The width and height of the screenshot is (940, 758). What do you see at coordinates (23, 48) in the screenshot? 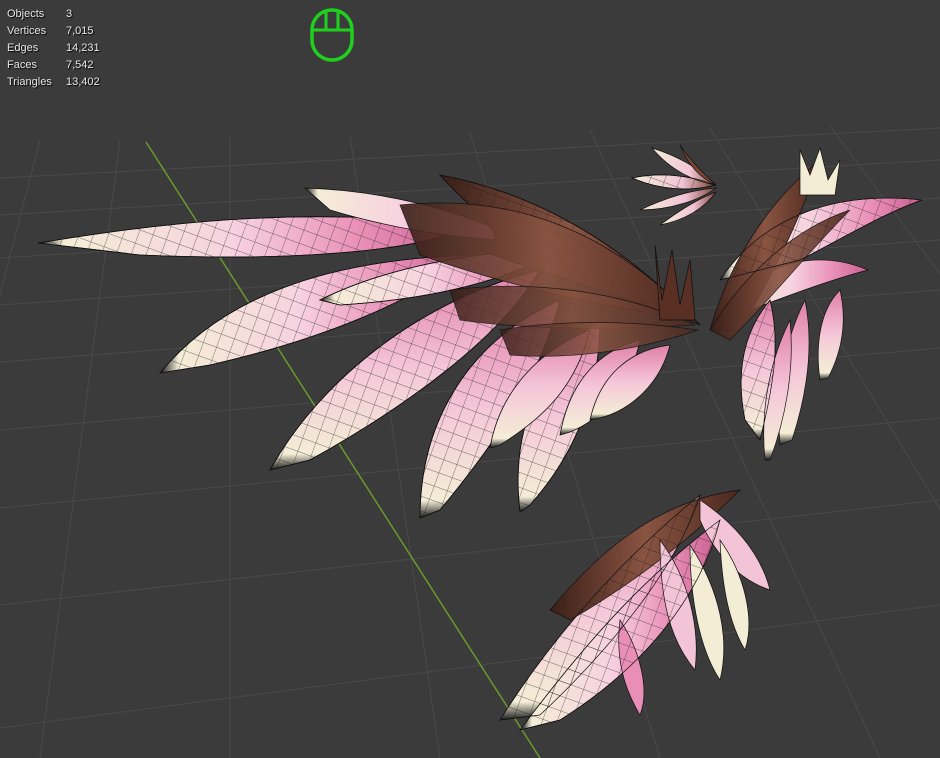
I see `stat-label: Edges` at bounding box center [23, 48].